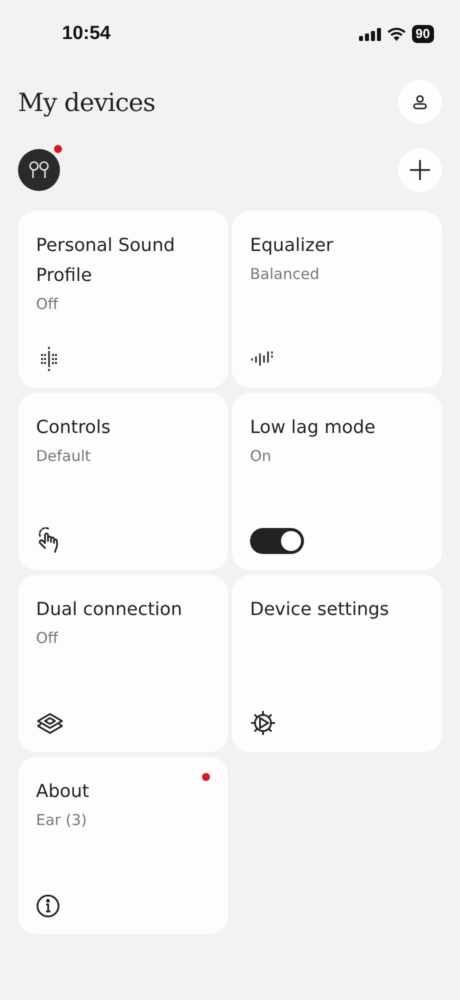 Image resolution: width=460 pixels, height=1000 pixels. What do you see at coordinates (86, 34) in the screenshot?
I see `status-time: 10:54` at bounding box center [86, 34].